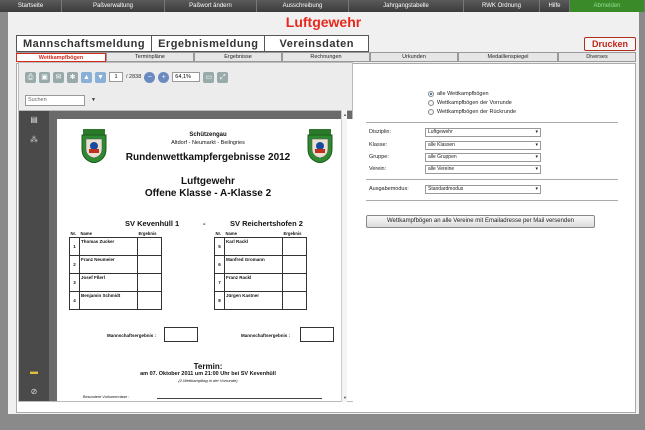 The image size is (645, 430). Describe the element at coordinates (106, 397) in the screenshot. I see `remarks-label: Besondere Vorkommnisse :` at that location.